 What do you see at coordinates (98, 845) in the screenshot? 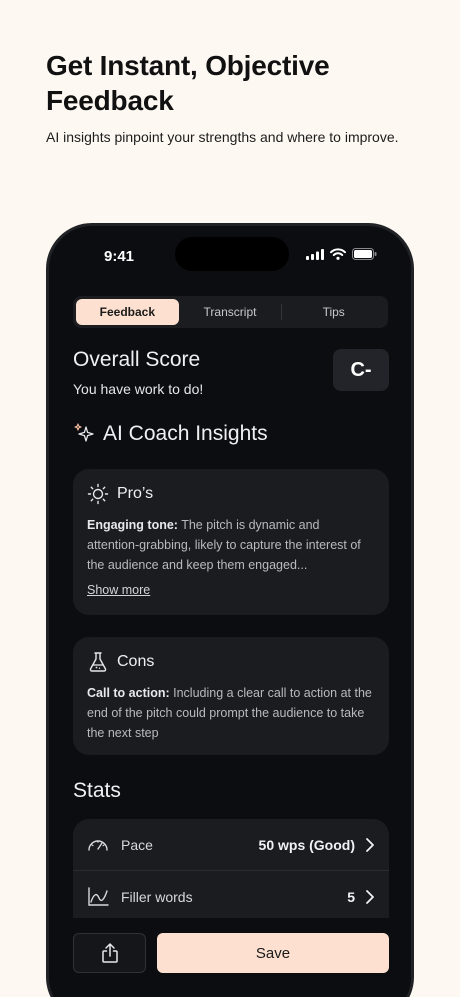
I see `speedometer-icon` at bounding box center [98, 845].